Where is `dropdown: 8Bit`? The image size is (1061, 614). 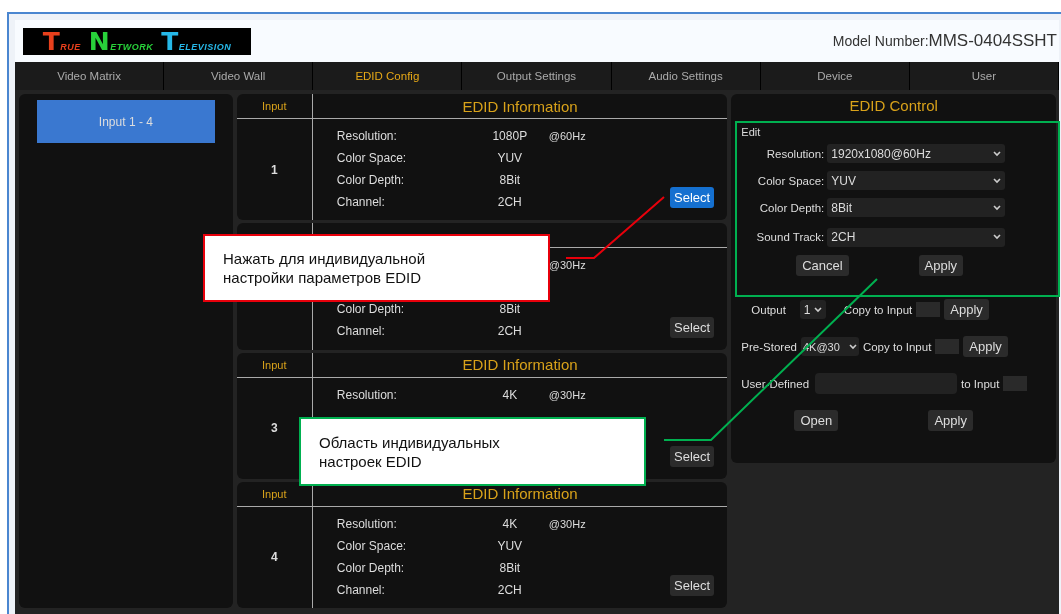 dropdown: 8Bit is located at coordinates (916, 207).